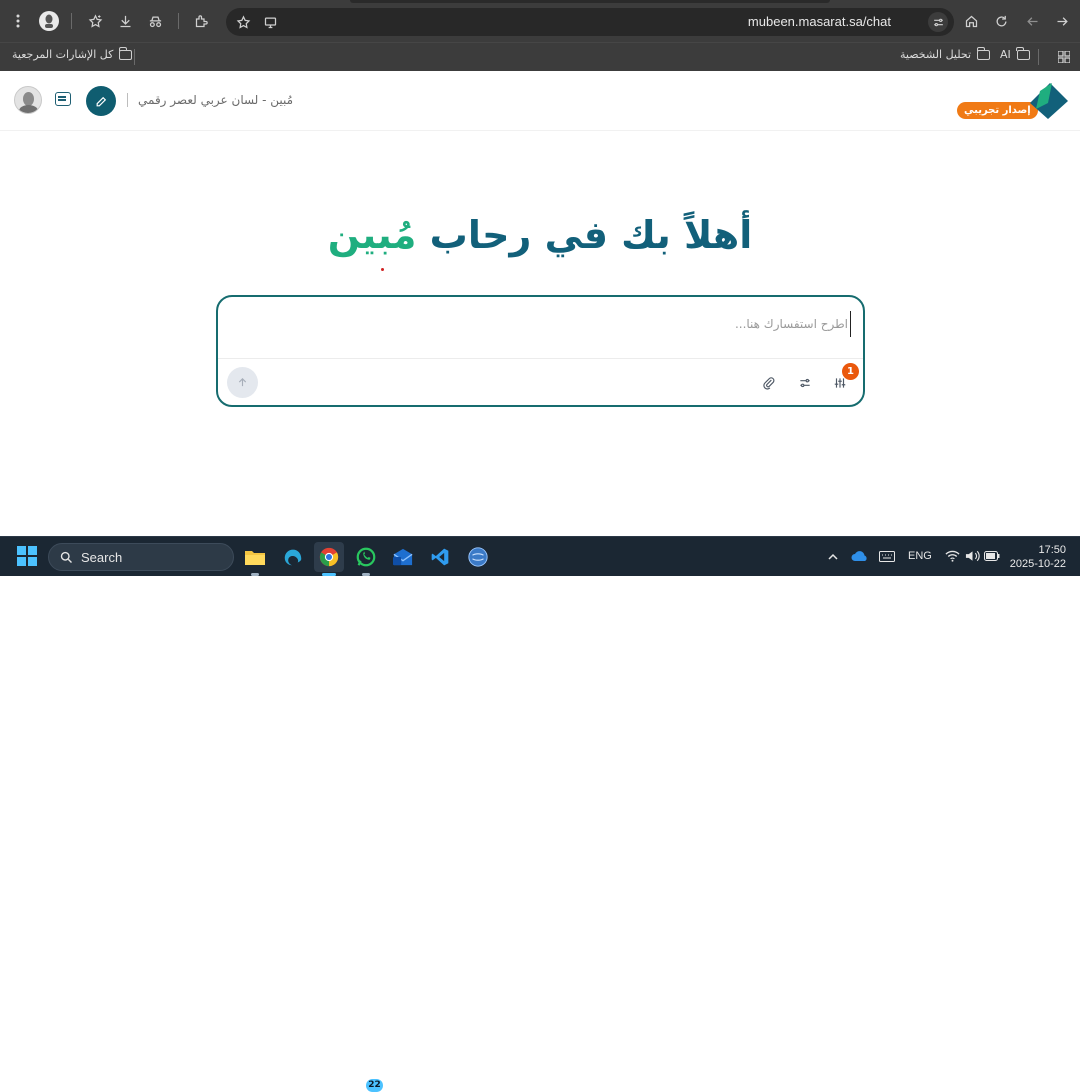  I want to click on wifi-icon, so click(952, 556).